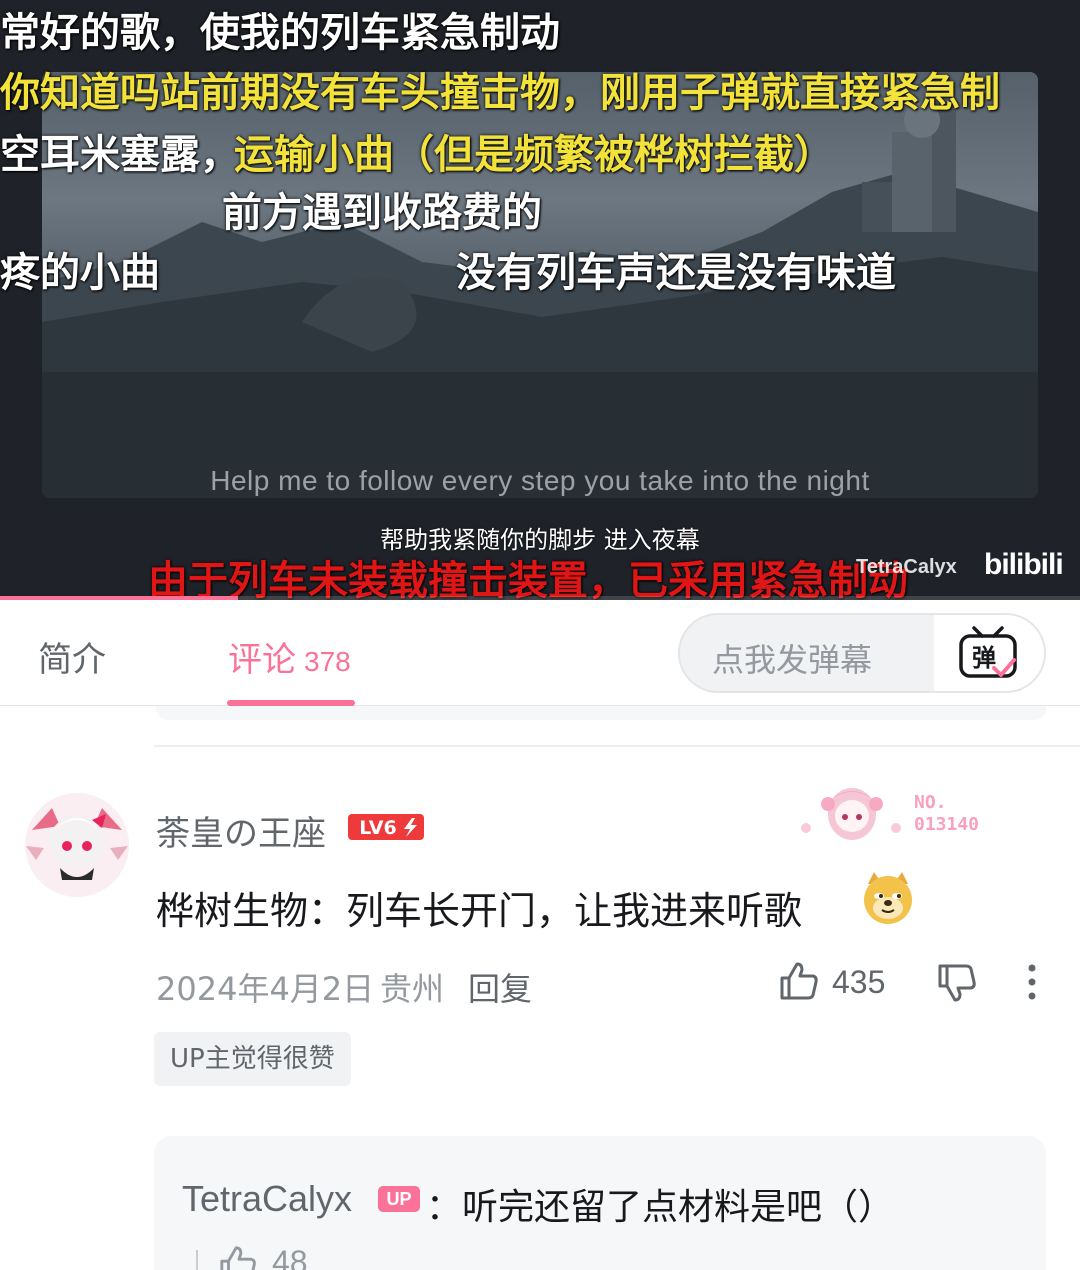 This screenshot has height=1270, width=1080. Describe the element at coordinates (851, 814) in the screenshot. I see `fan-badge-avatar` at that location.